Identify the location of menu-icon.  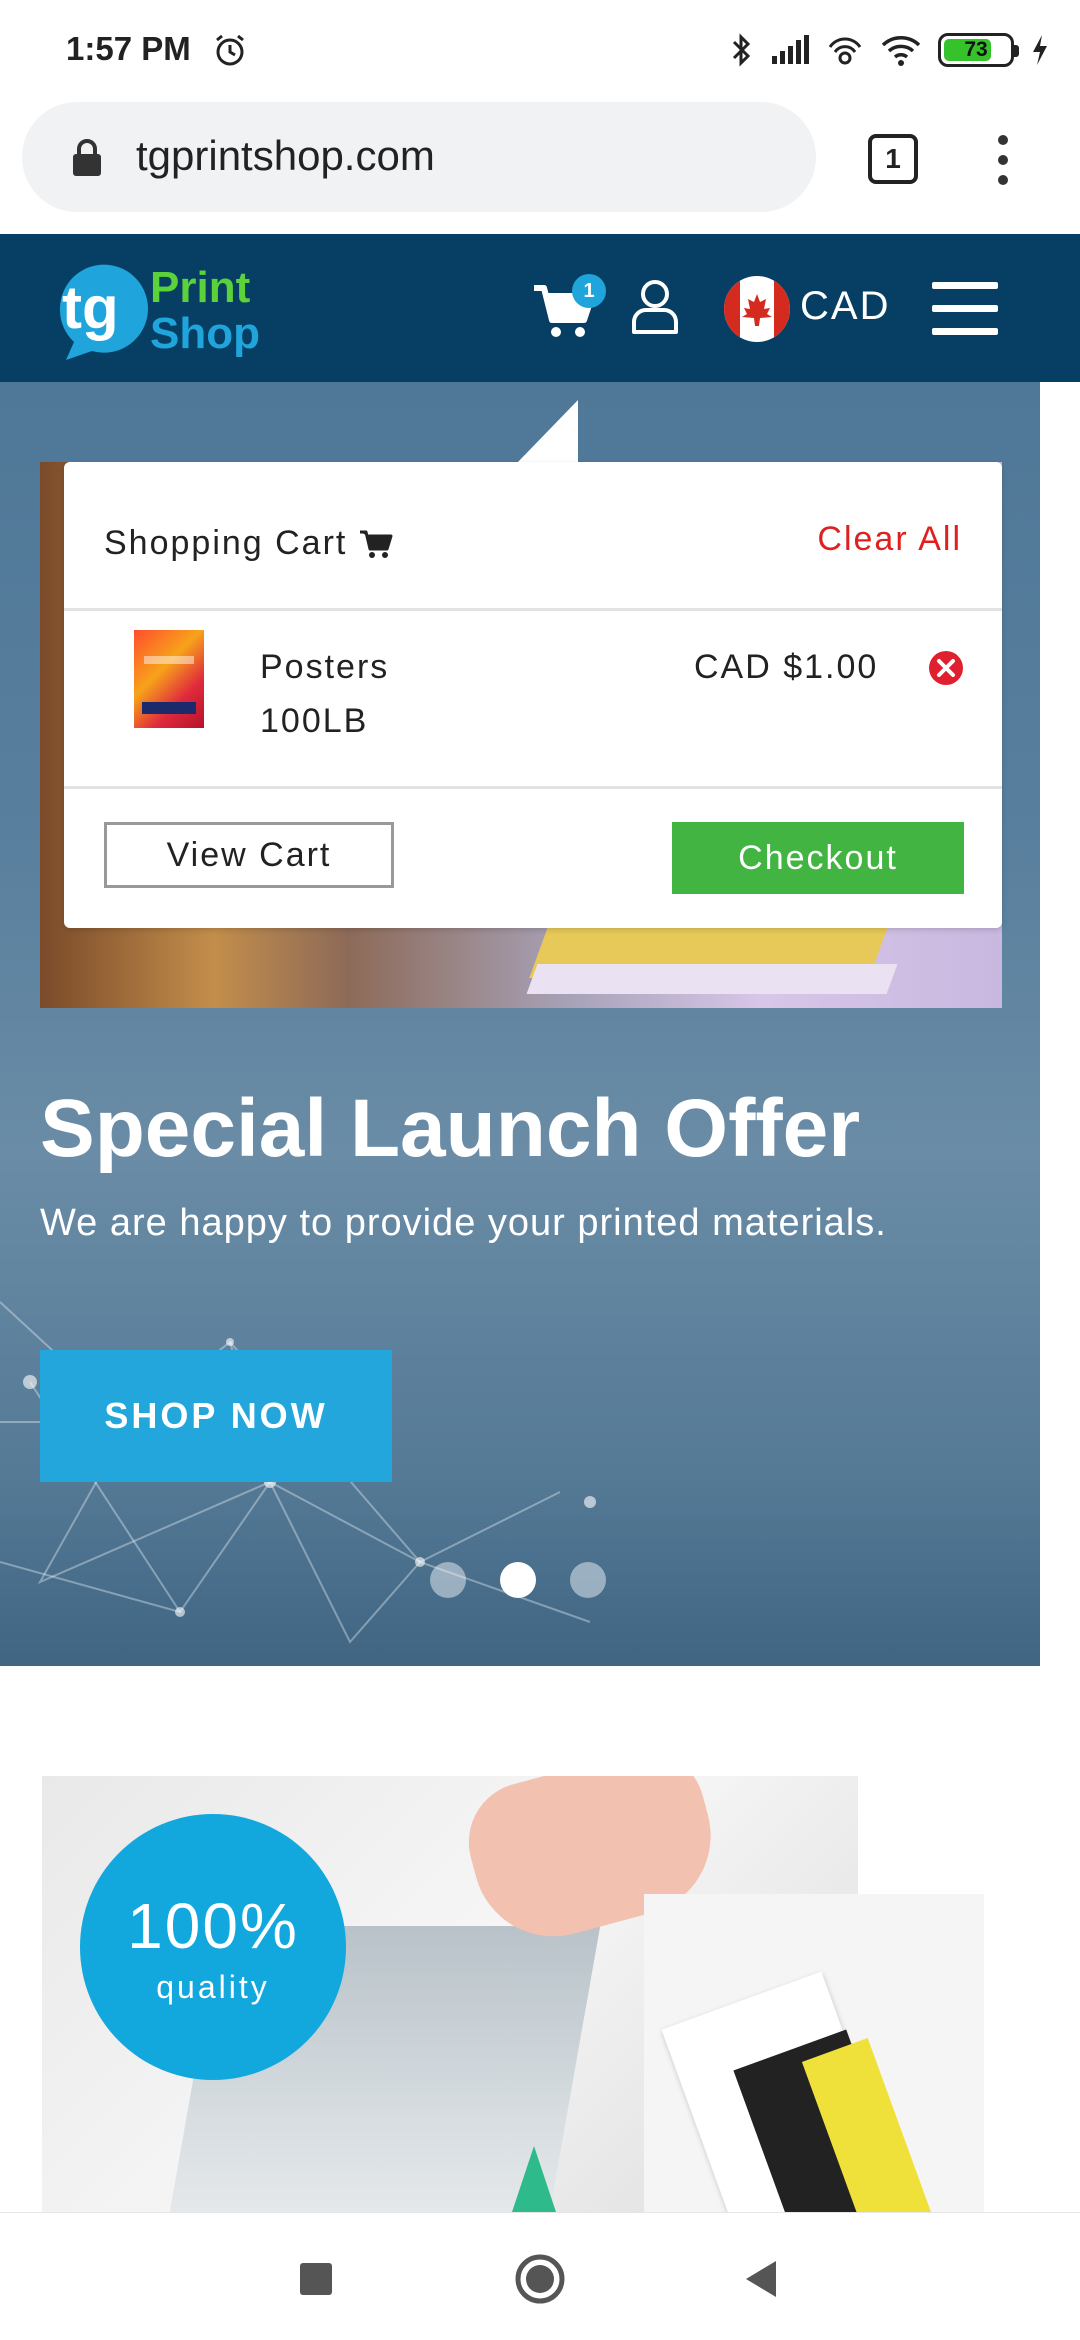
(965, 309).